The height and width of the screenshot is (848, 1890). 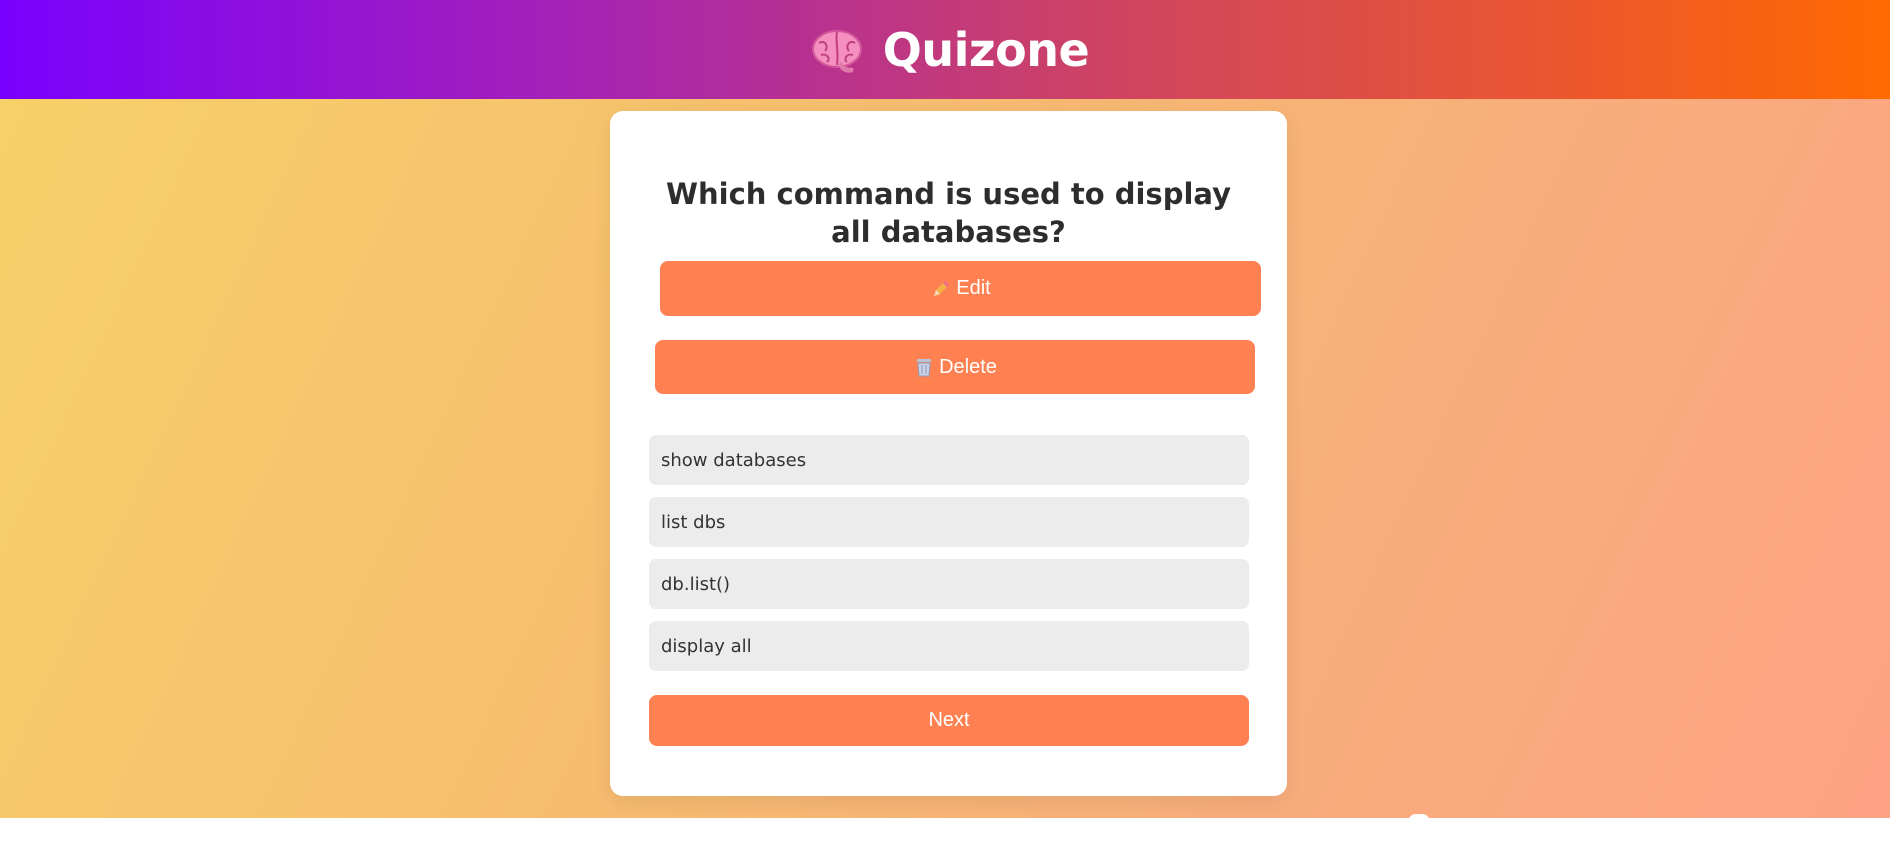 I want to click on trash-icon, so click(x=924, y=368).